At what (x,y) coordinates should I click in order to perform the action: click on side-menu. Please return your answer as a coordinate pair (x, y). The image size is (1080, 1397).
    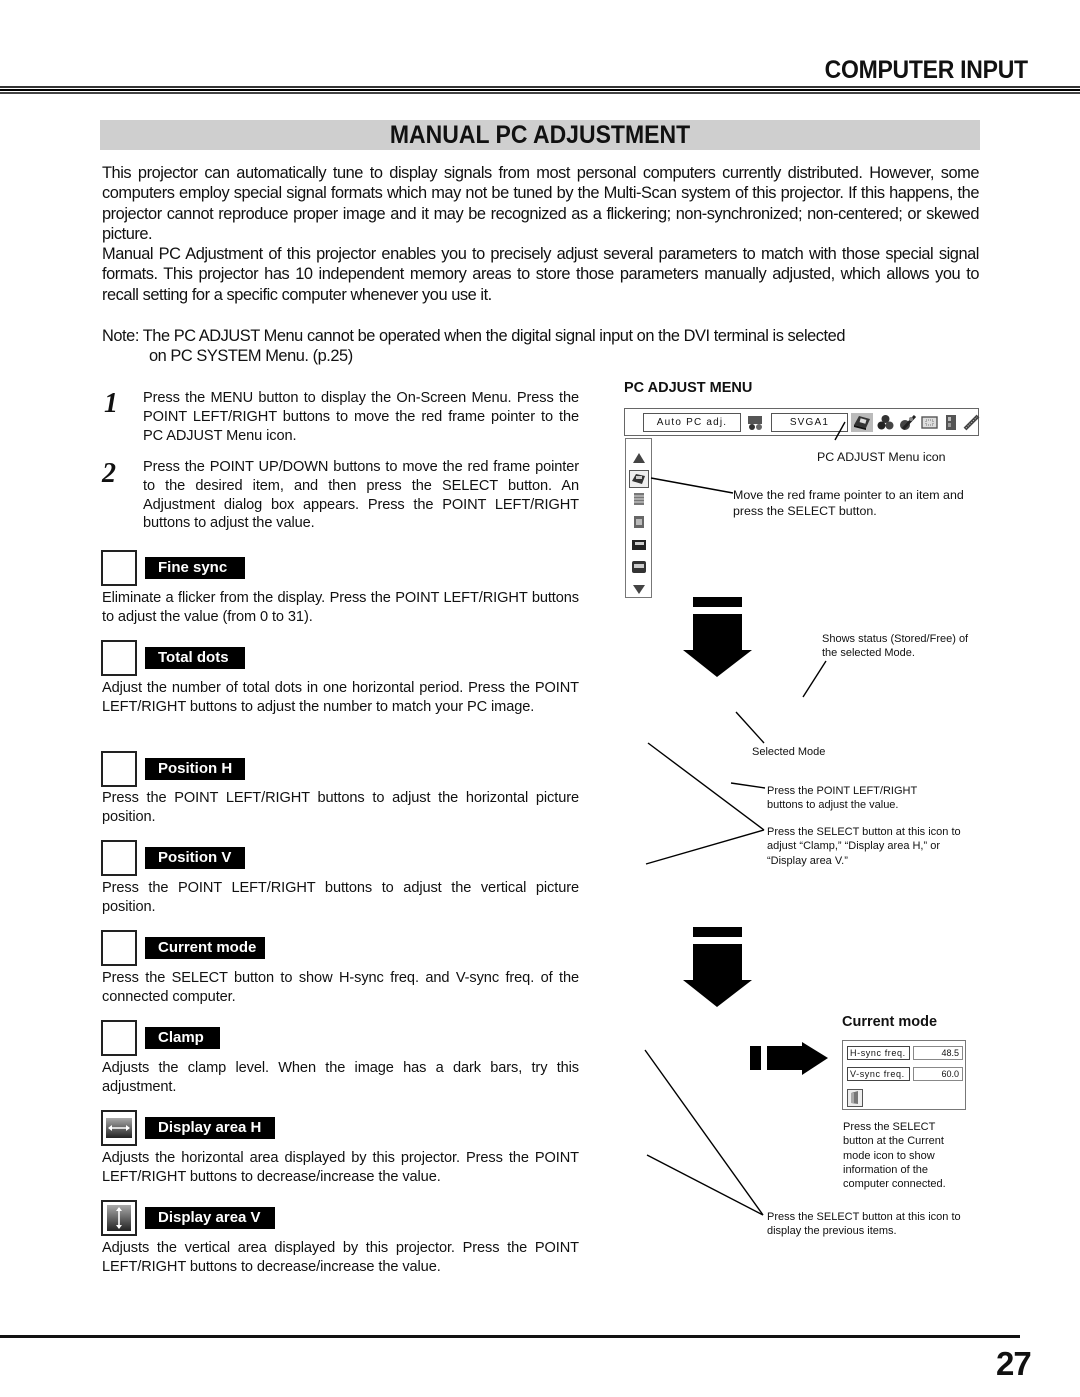
    Looking at the image, I should click on (638, 518).